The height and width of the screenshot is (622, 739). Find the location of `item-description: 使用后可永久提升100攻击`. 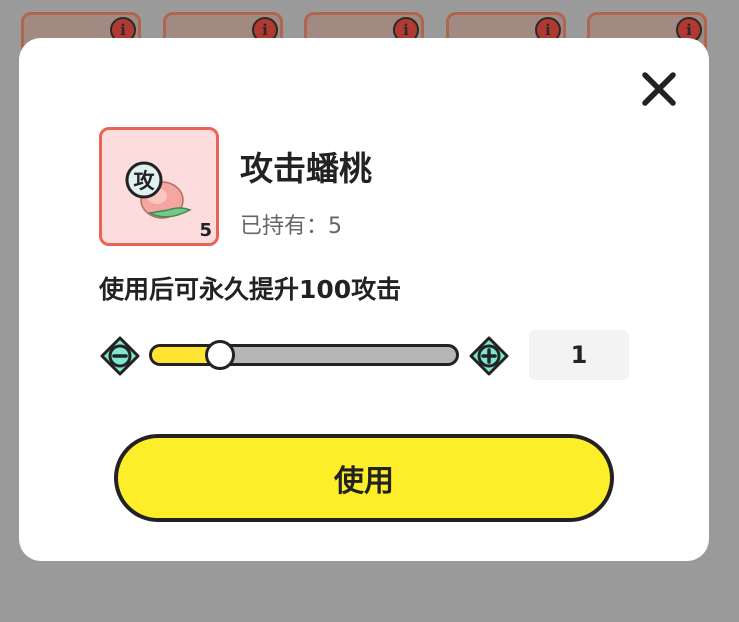

item-description: 使用后可永久提升100攻击 is located at coordinates (250, 289).